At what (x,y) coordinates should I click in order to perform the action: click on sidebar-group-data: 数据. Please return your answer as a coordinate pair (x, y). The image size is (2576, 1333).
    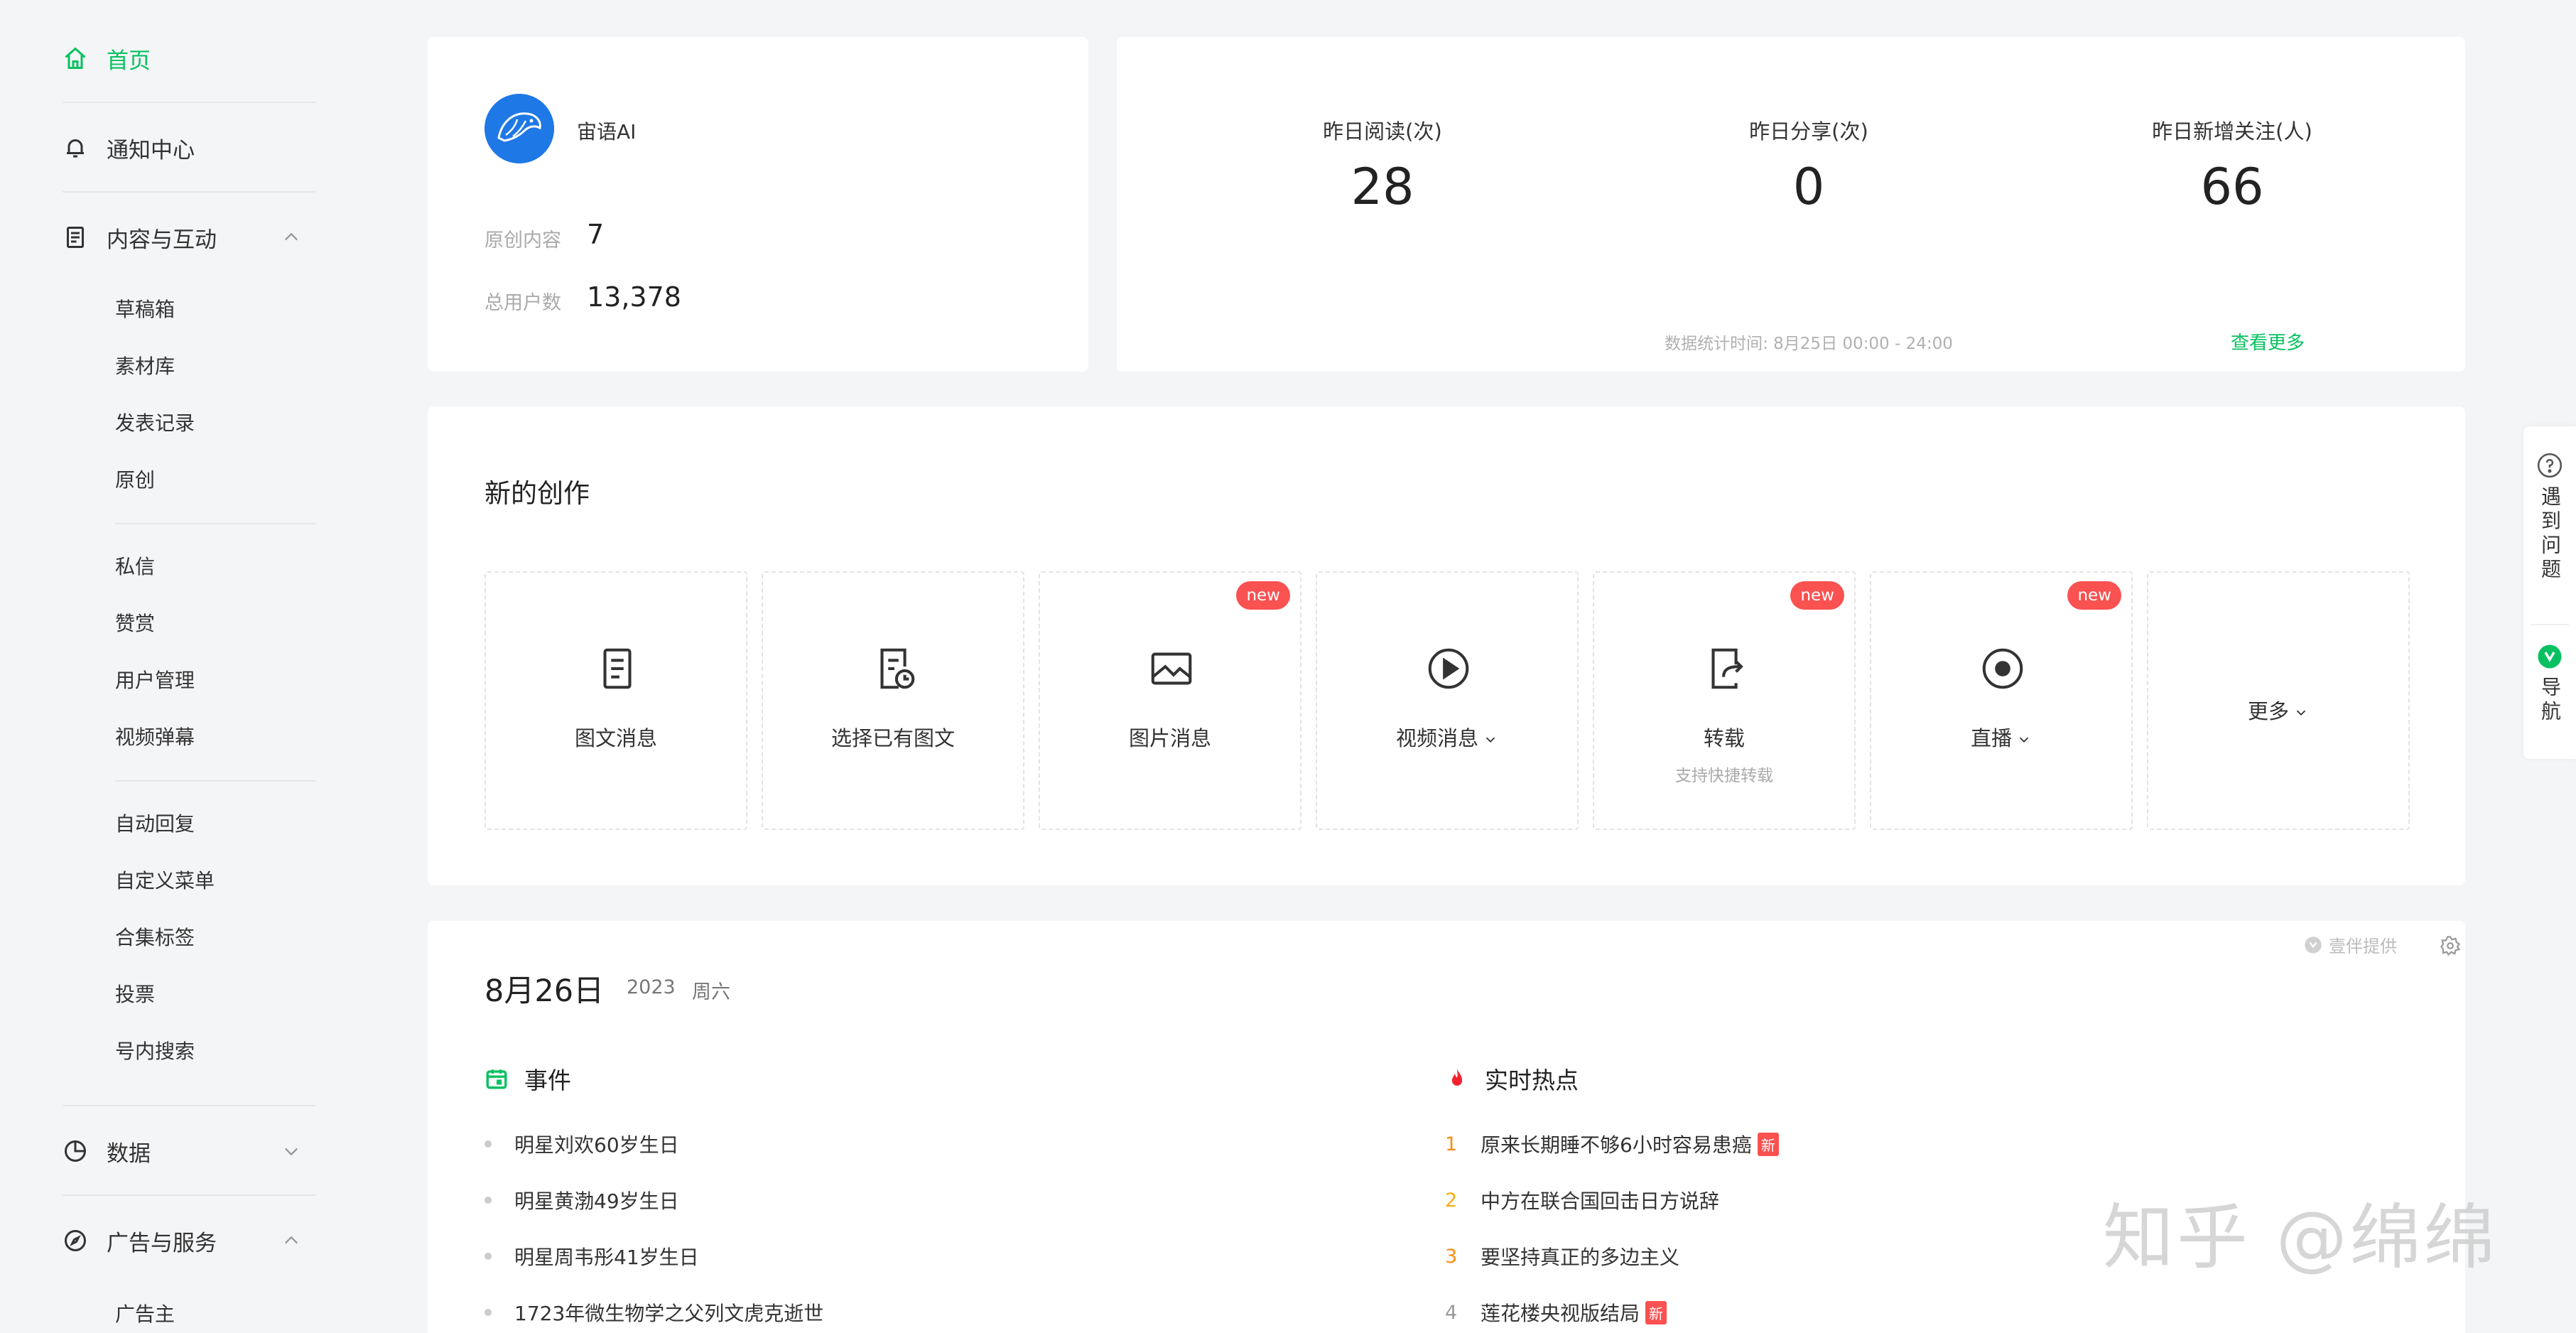
    Looking at the image, I should click on (189, 1151).